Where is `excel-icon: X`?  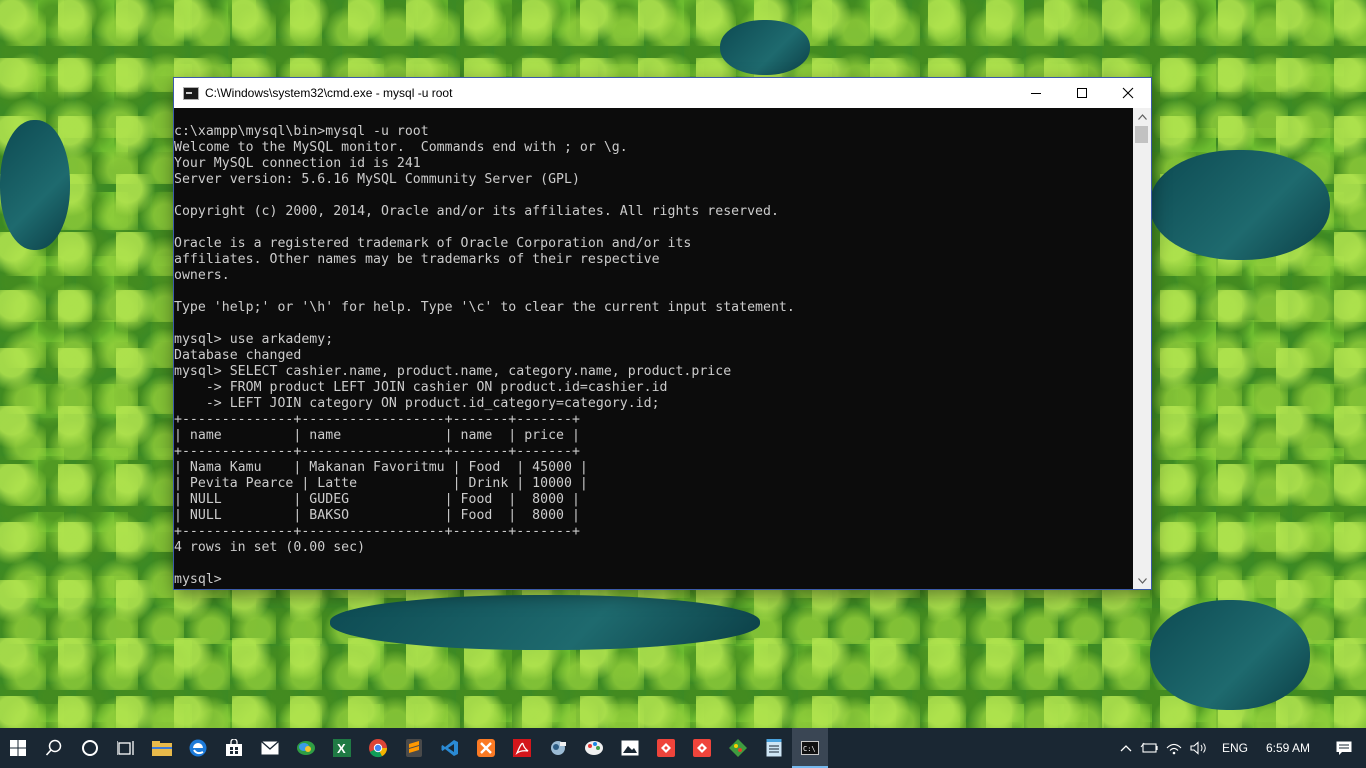 excel-icon: X is located at coordinates (342, 748).